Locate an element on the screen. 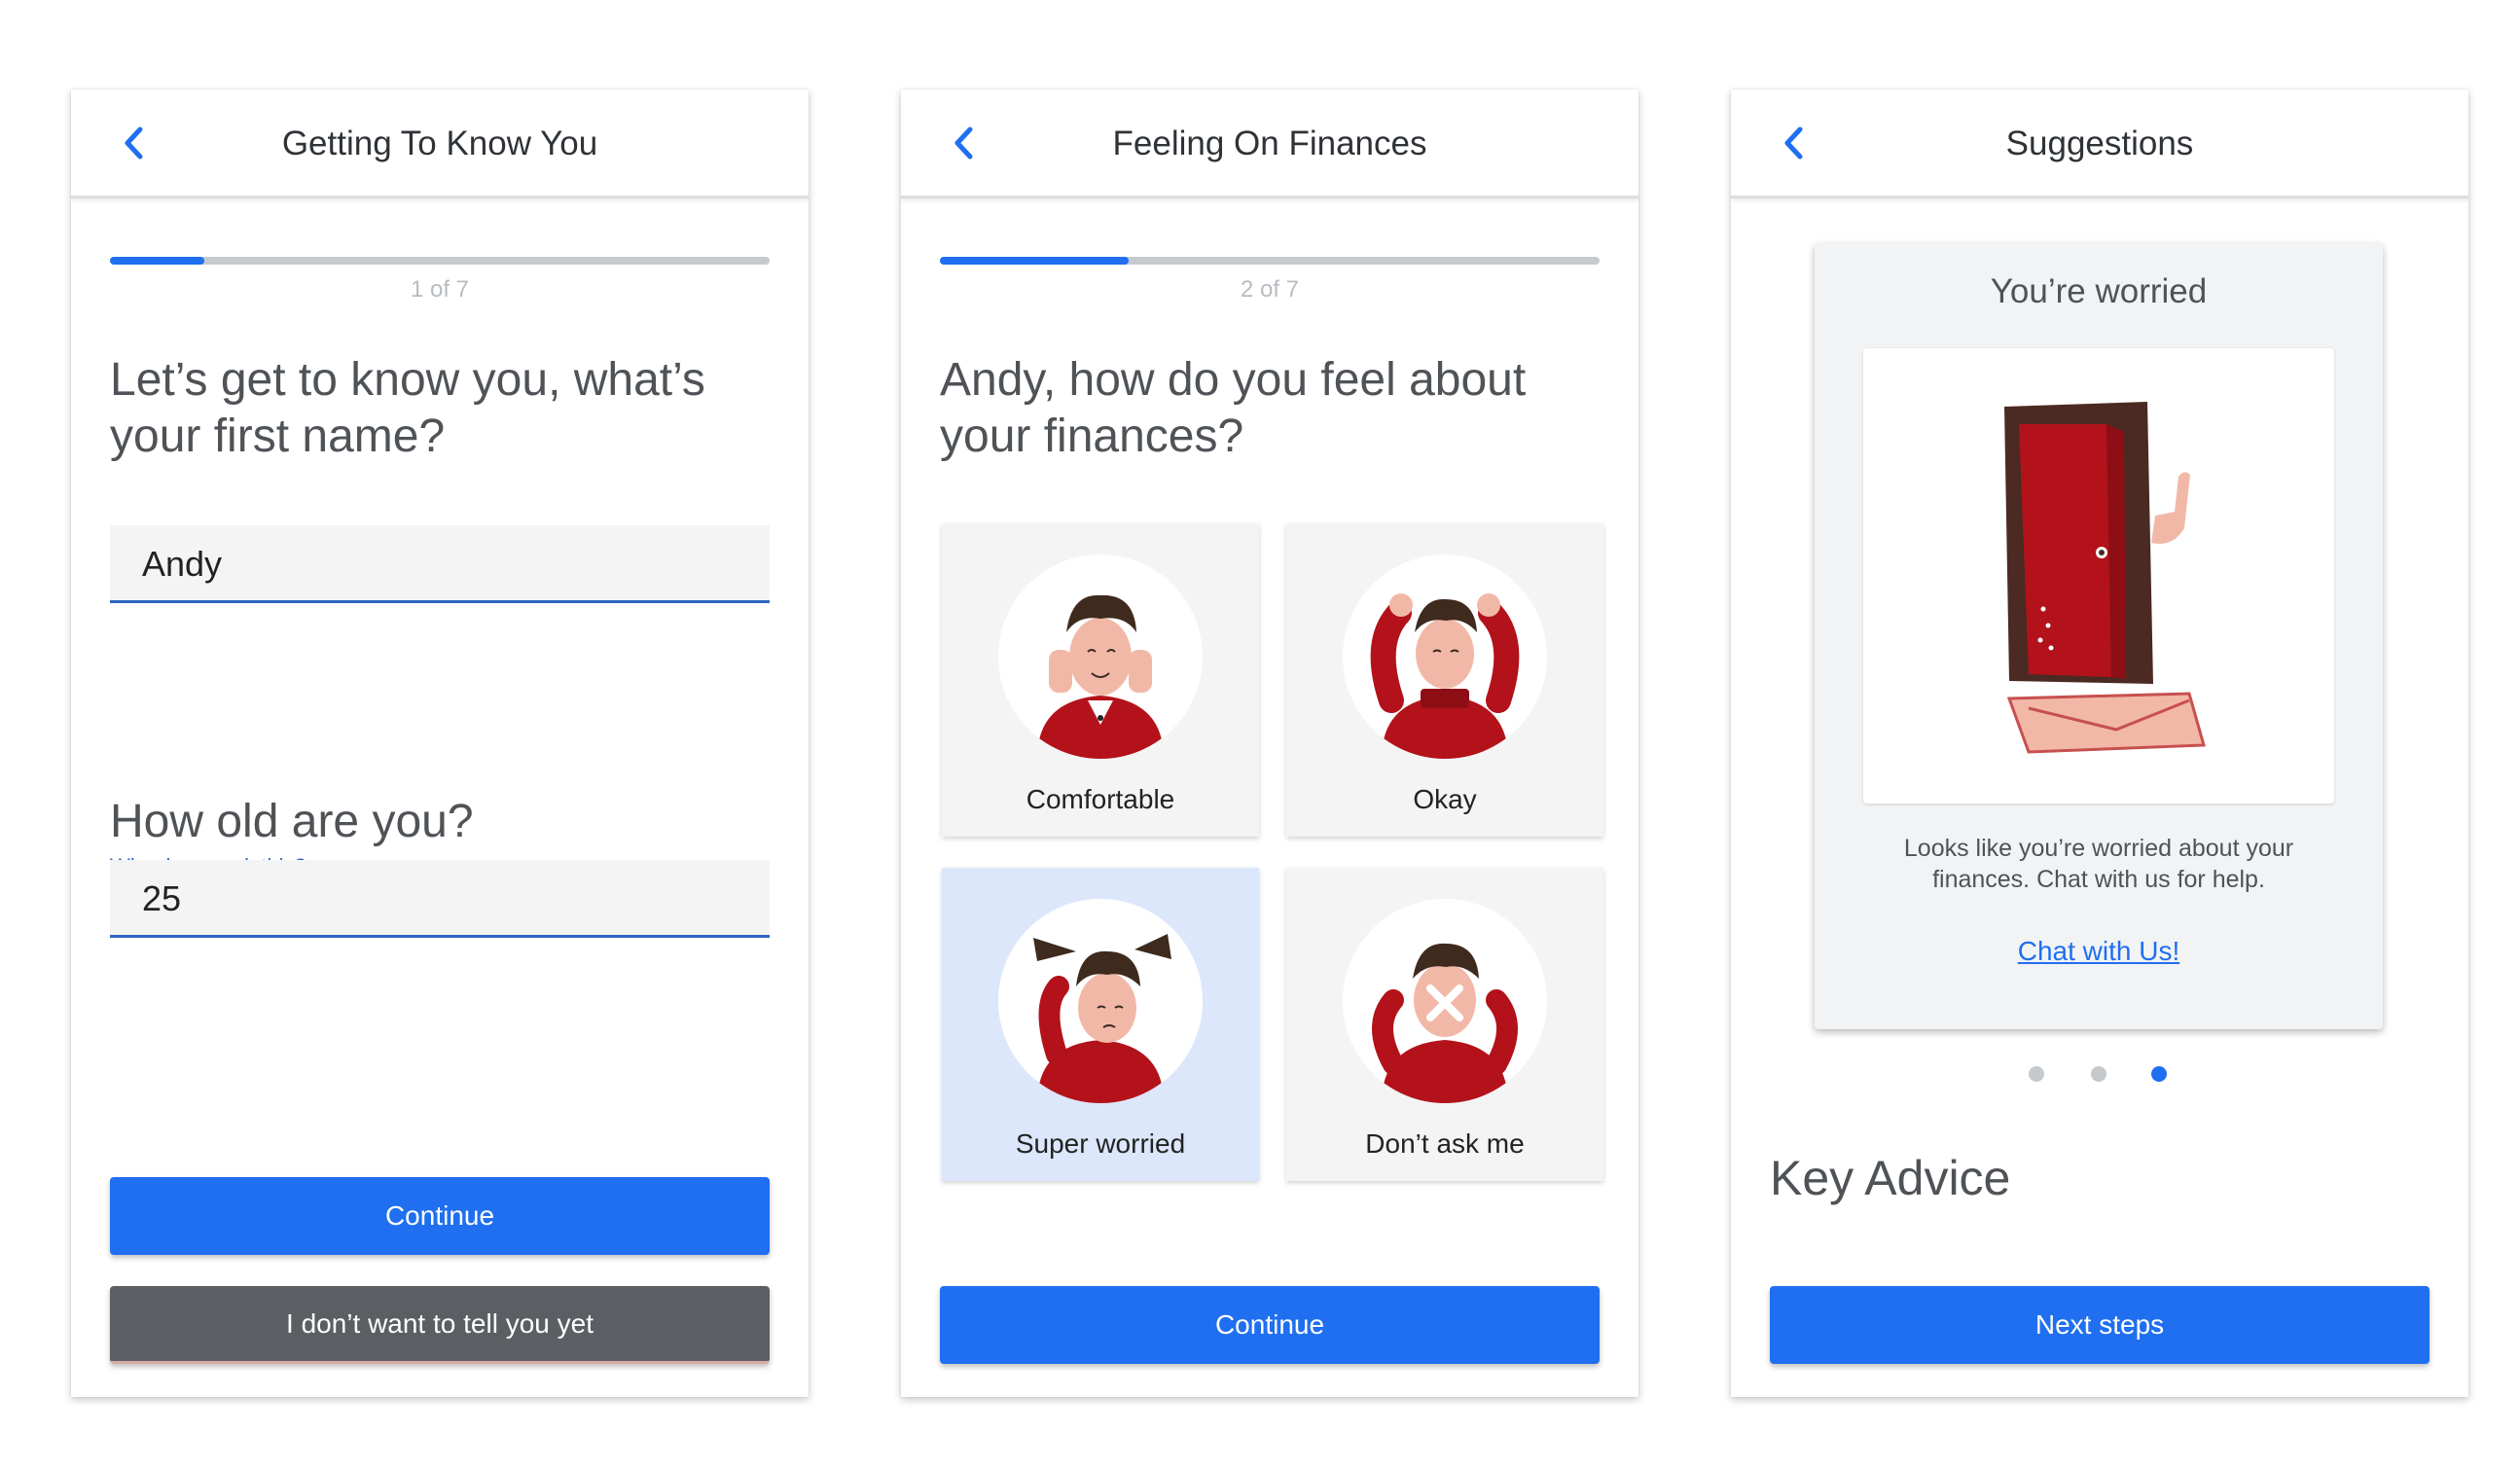  option-label: Super worried is located at coordinates (1100, 1143).